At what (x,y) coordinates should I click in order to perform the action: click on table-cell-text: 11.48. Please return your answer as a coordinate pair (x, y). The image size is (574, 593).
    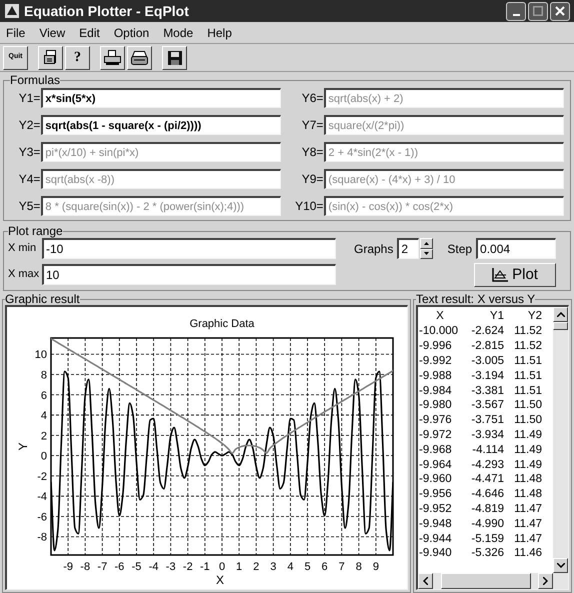
    Looking at the image, I should click on (527, 479).